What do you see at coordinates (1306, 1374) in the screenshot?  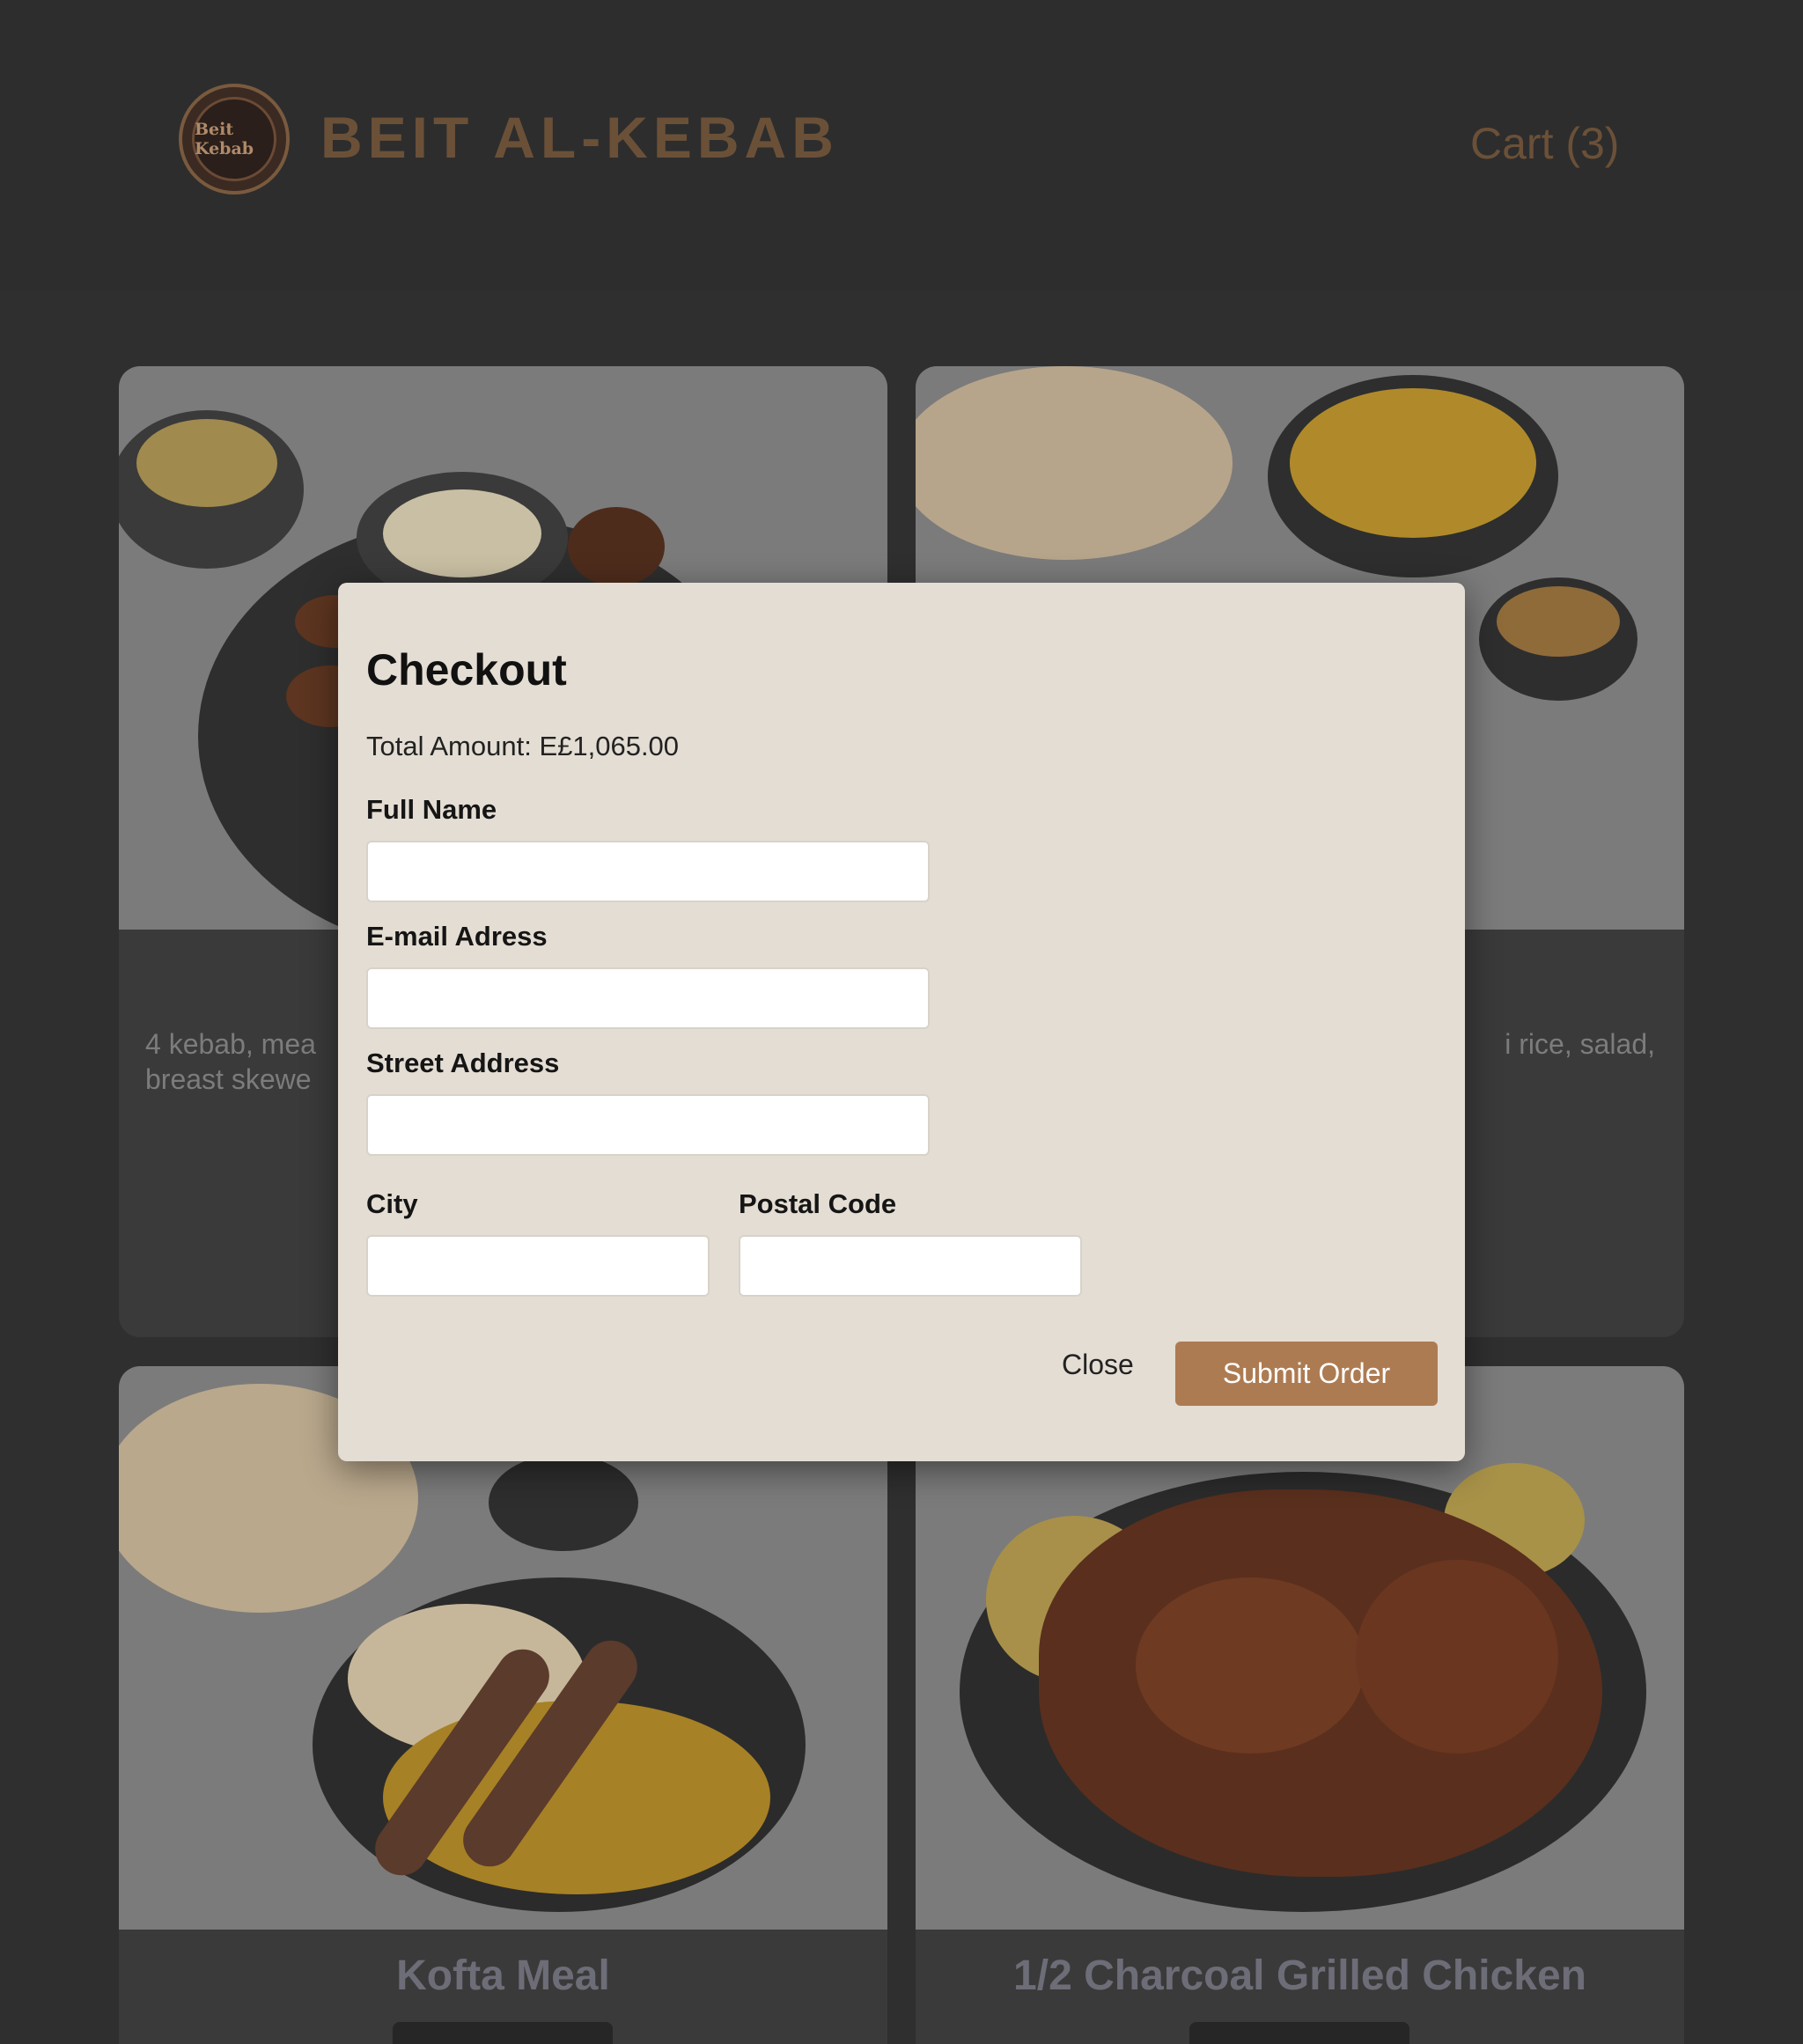 I see `submit-order-button: Submit Order` at bounding box center [1306, 1374].